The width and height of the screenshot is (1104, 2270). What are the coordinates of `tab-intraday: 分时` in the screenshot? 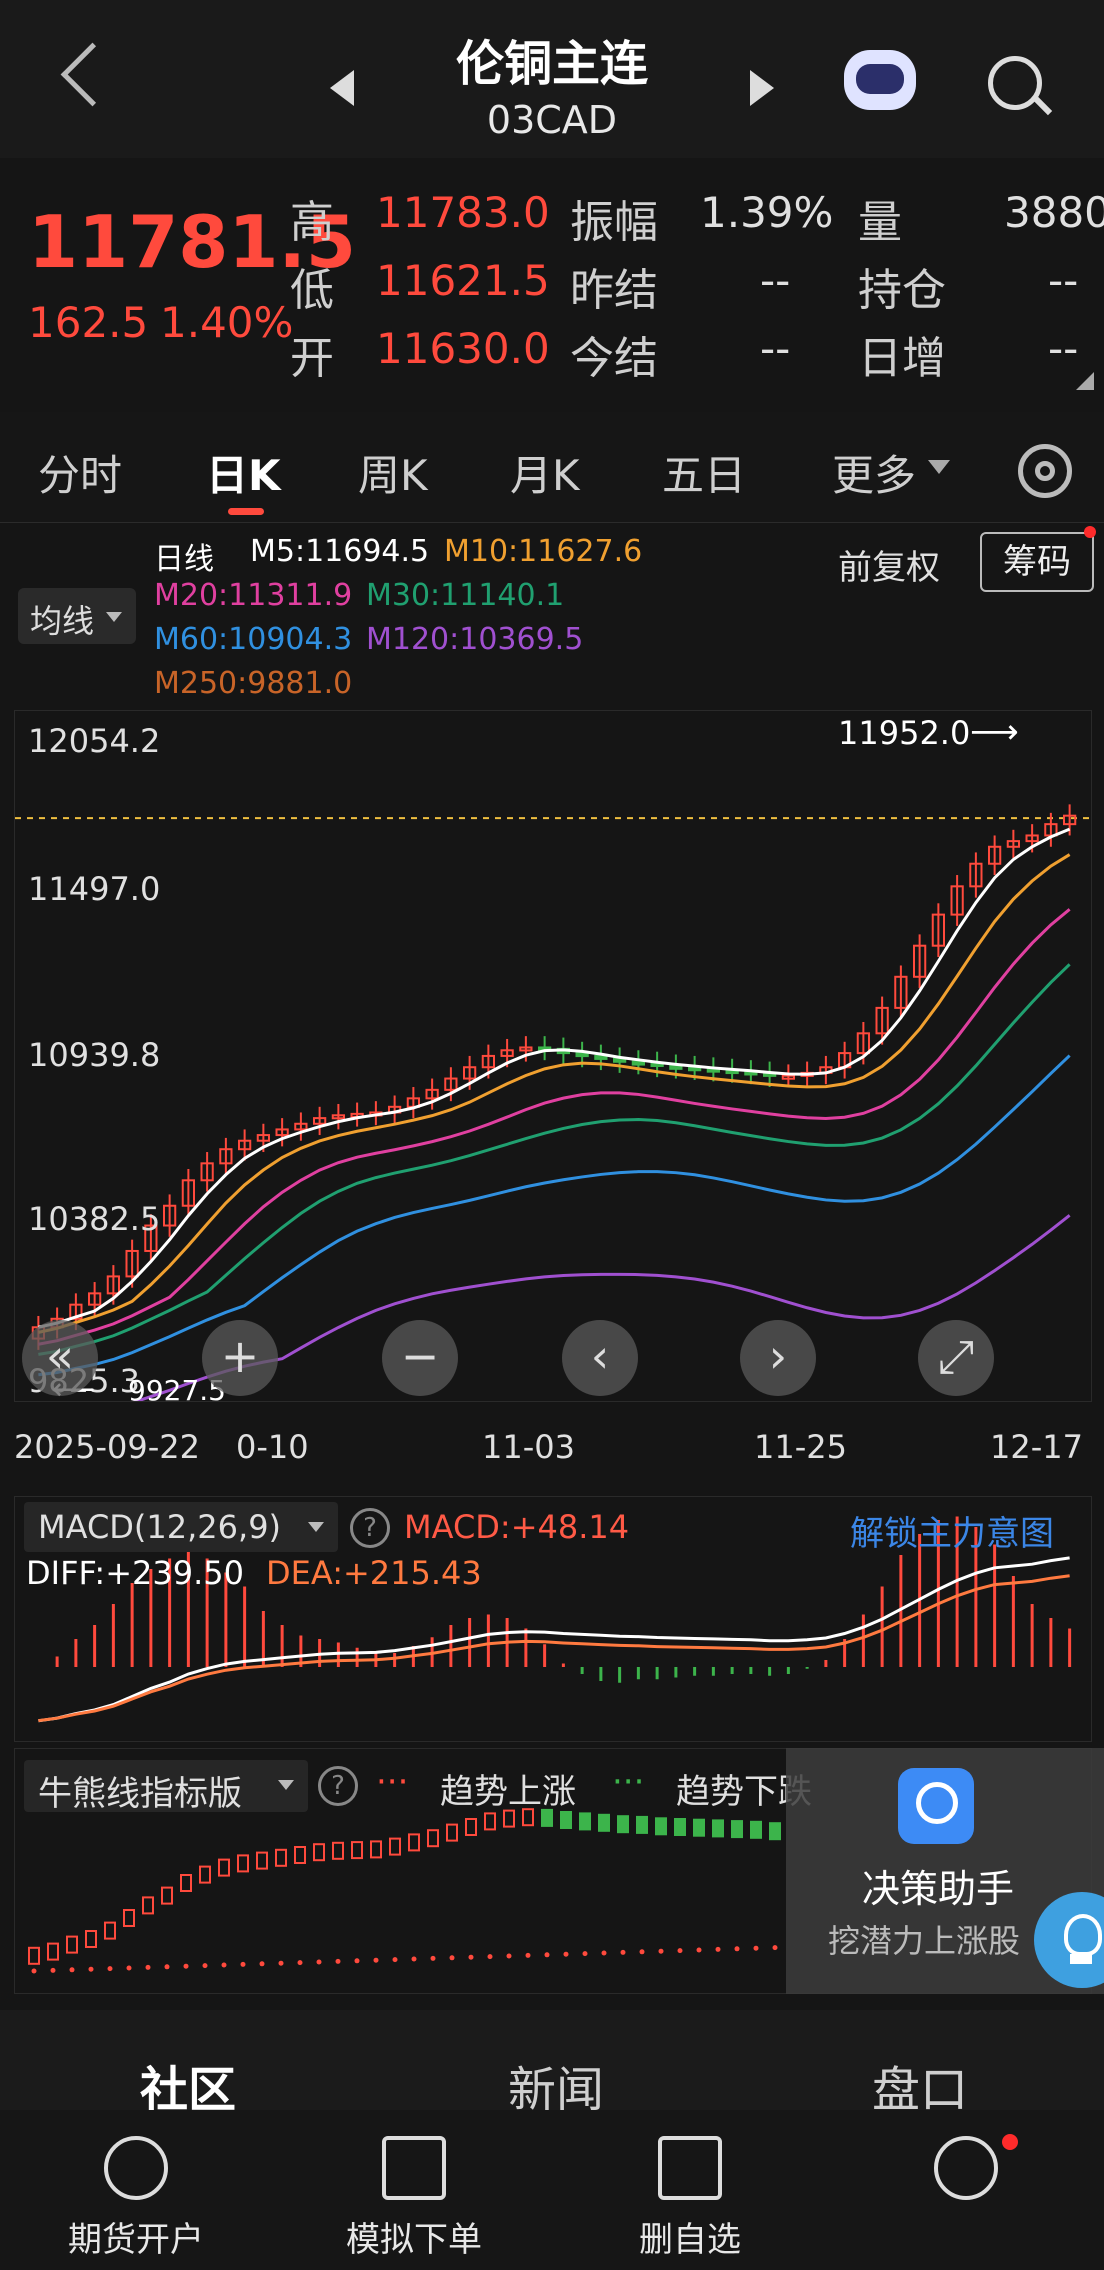 It's located at (80, 472).